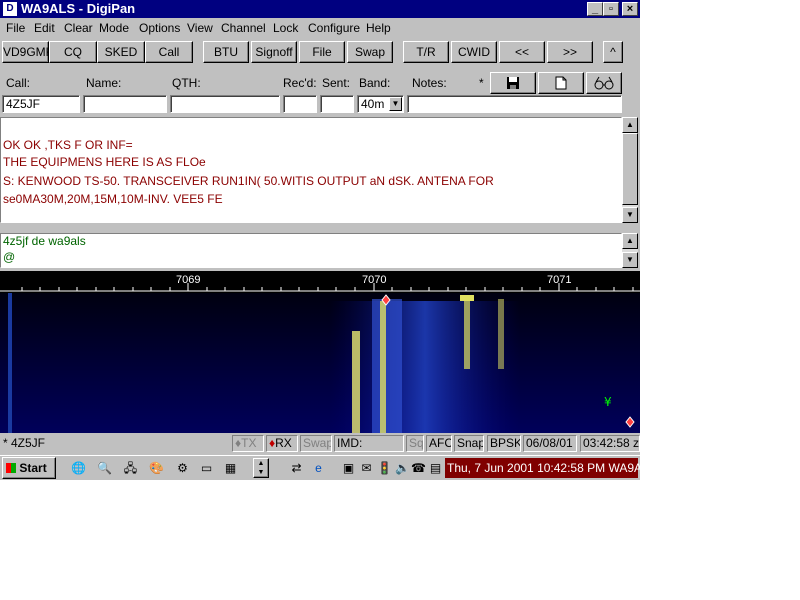 This screenshot has height=600, width=800. I want to click on squelch-toggle: Sq, so click(415, 443).